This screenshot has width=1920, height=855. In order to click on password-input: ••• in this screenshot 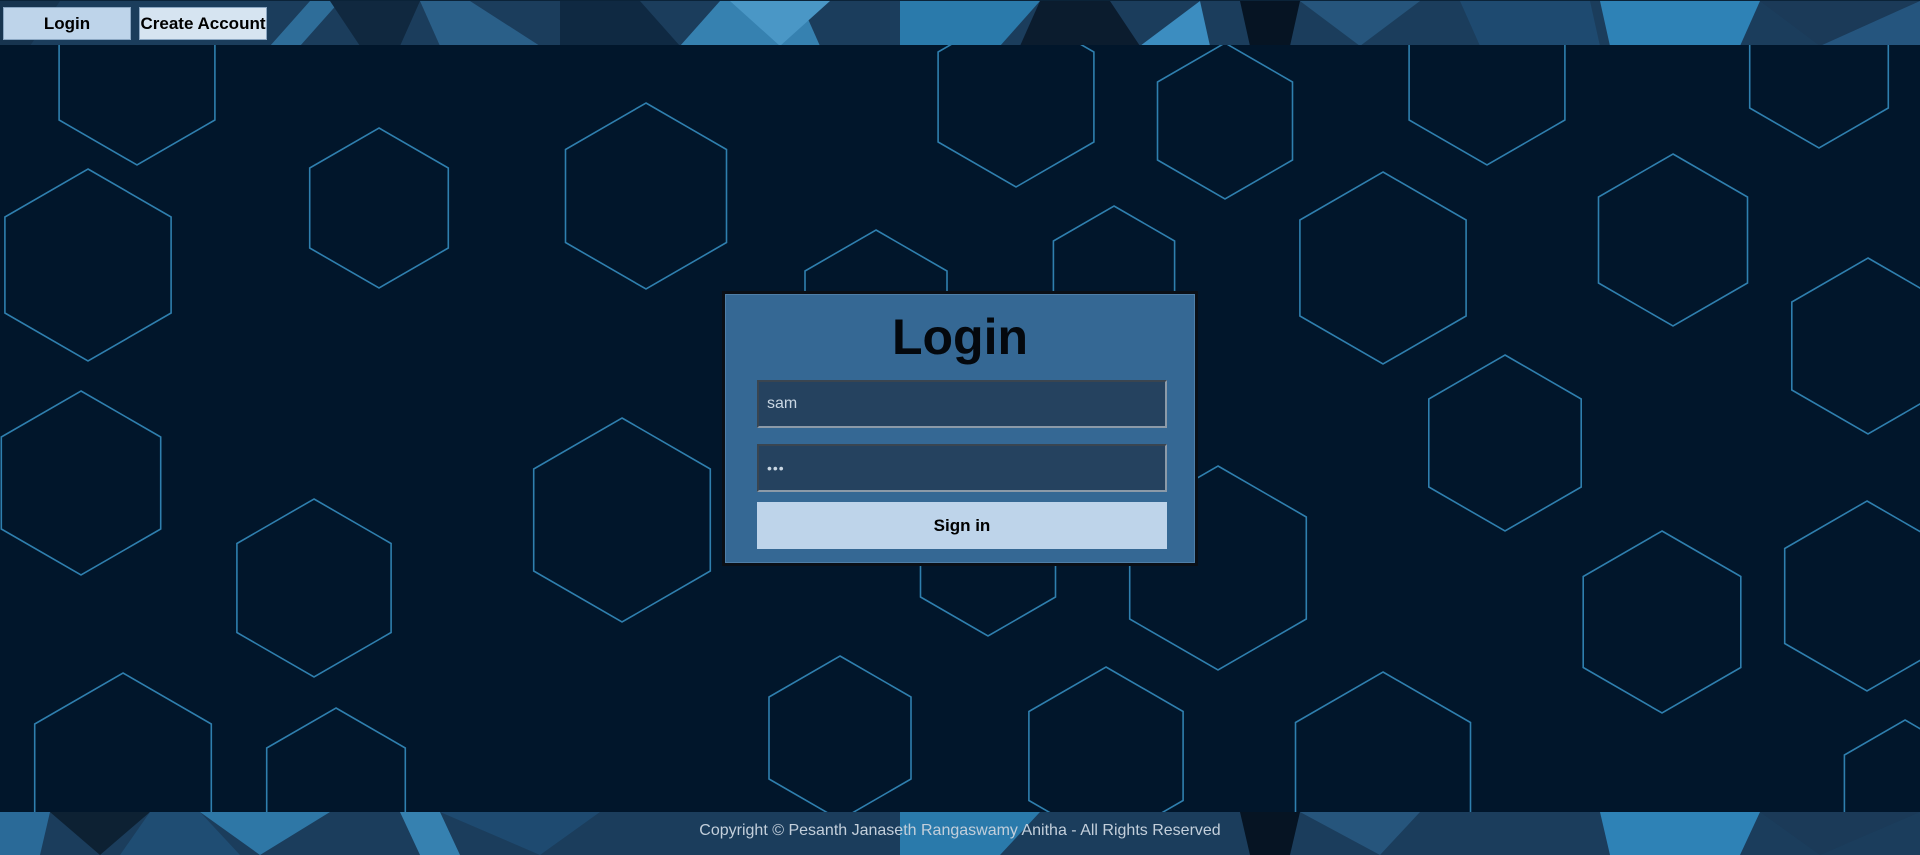, I will do `click(962, 468)`.